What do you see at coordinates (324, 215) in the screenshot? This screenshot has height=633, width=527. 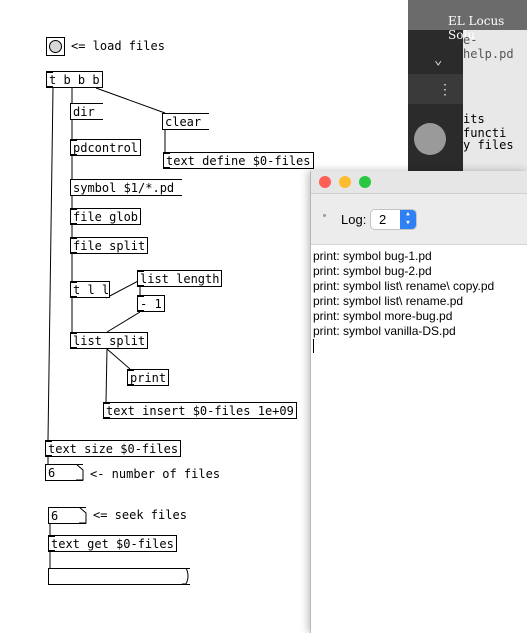 I see `dsp-indicator-icon` at bounding box center [324, 215].